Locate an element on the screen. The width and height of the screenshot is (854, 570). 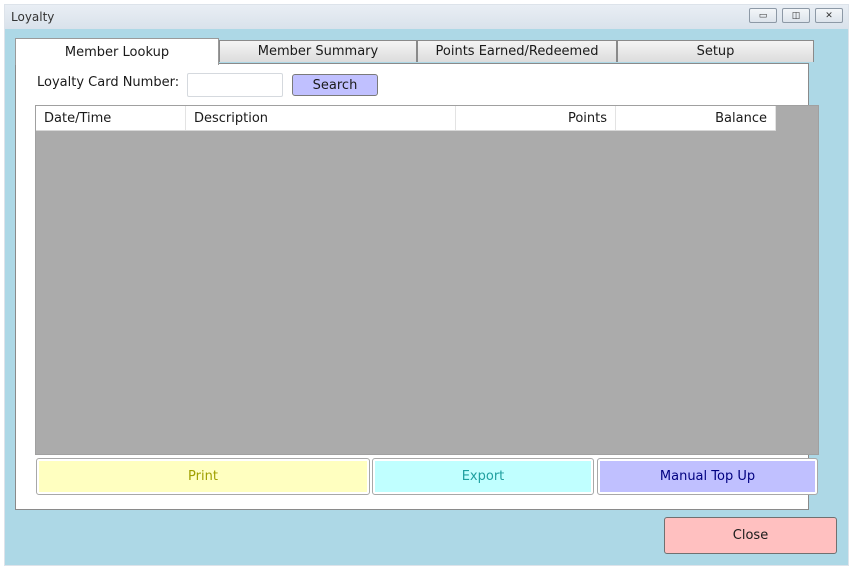
close-icon: ✕ is located at coordinates (829, 15).